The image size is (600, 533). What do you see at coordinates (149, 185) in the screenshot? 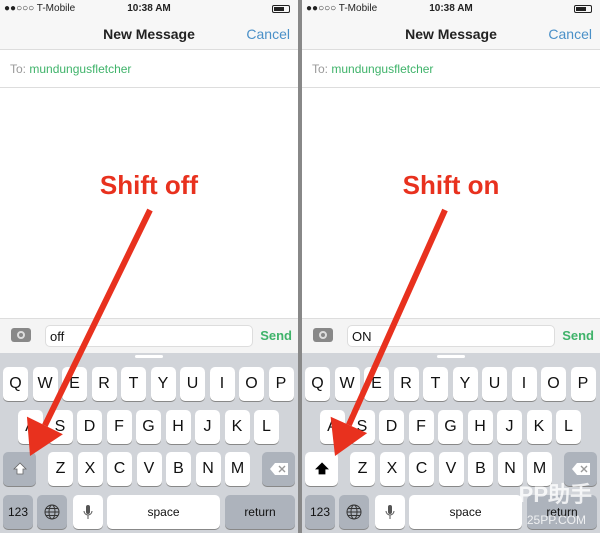
I see `annotation-label: Shift off` at bounding box center [149, 185].